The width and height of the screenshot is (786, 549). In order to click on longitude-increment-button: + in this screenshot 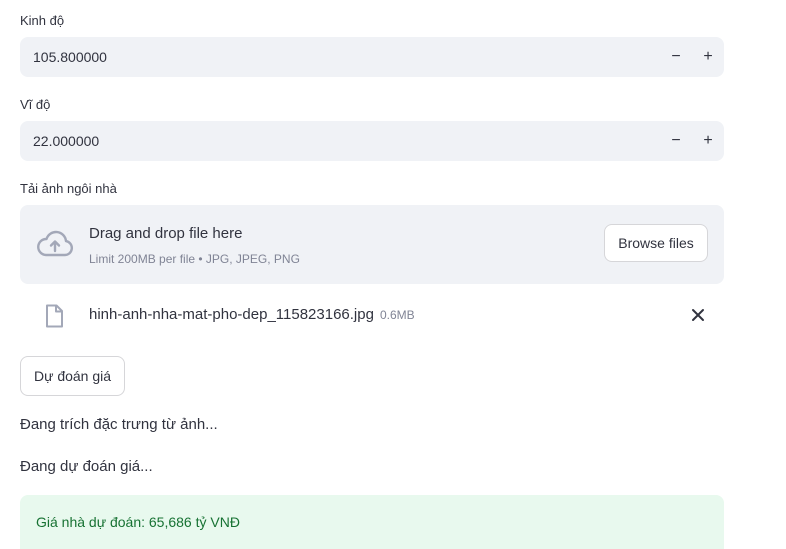, I will do `click(708, 57)`.